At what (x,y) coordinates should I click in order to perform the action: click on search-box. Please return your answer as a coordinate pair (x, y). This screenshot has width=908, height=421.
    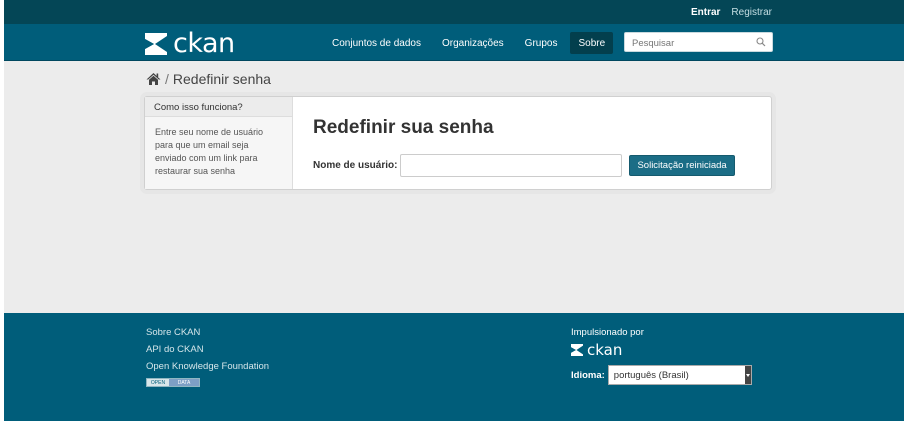
    Looking at the image, I should click on (698, 42).